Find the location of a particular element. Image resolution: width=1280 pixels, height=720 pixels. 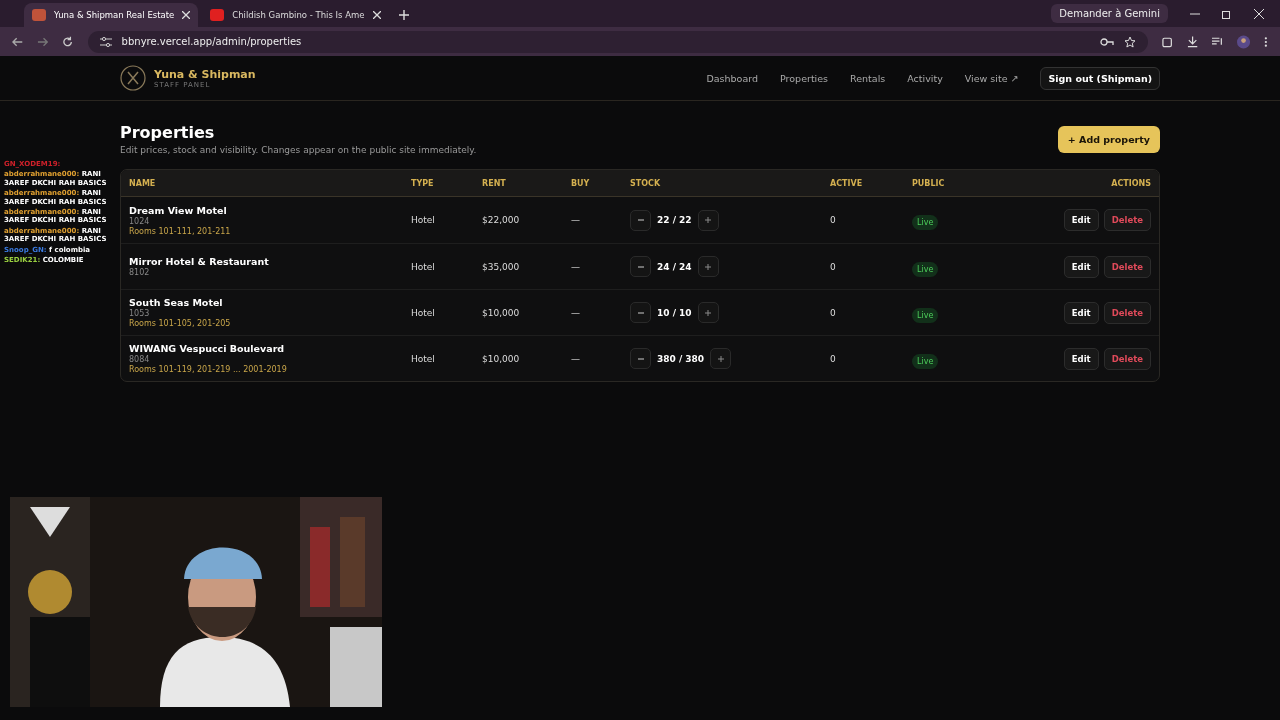

property-name: Mirror Hotel & Restaurant is located at coordinates (199, 261).